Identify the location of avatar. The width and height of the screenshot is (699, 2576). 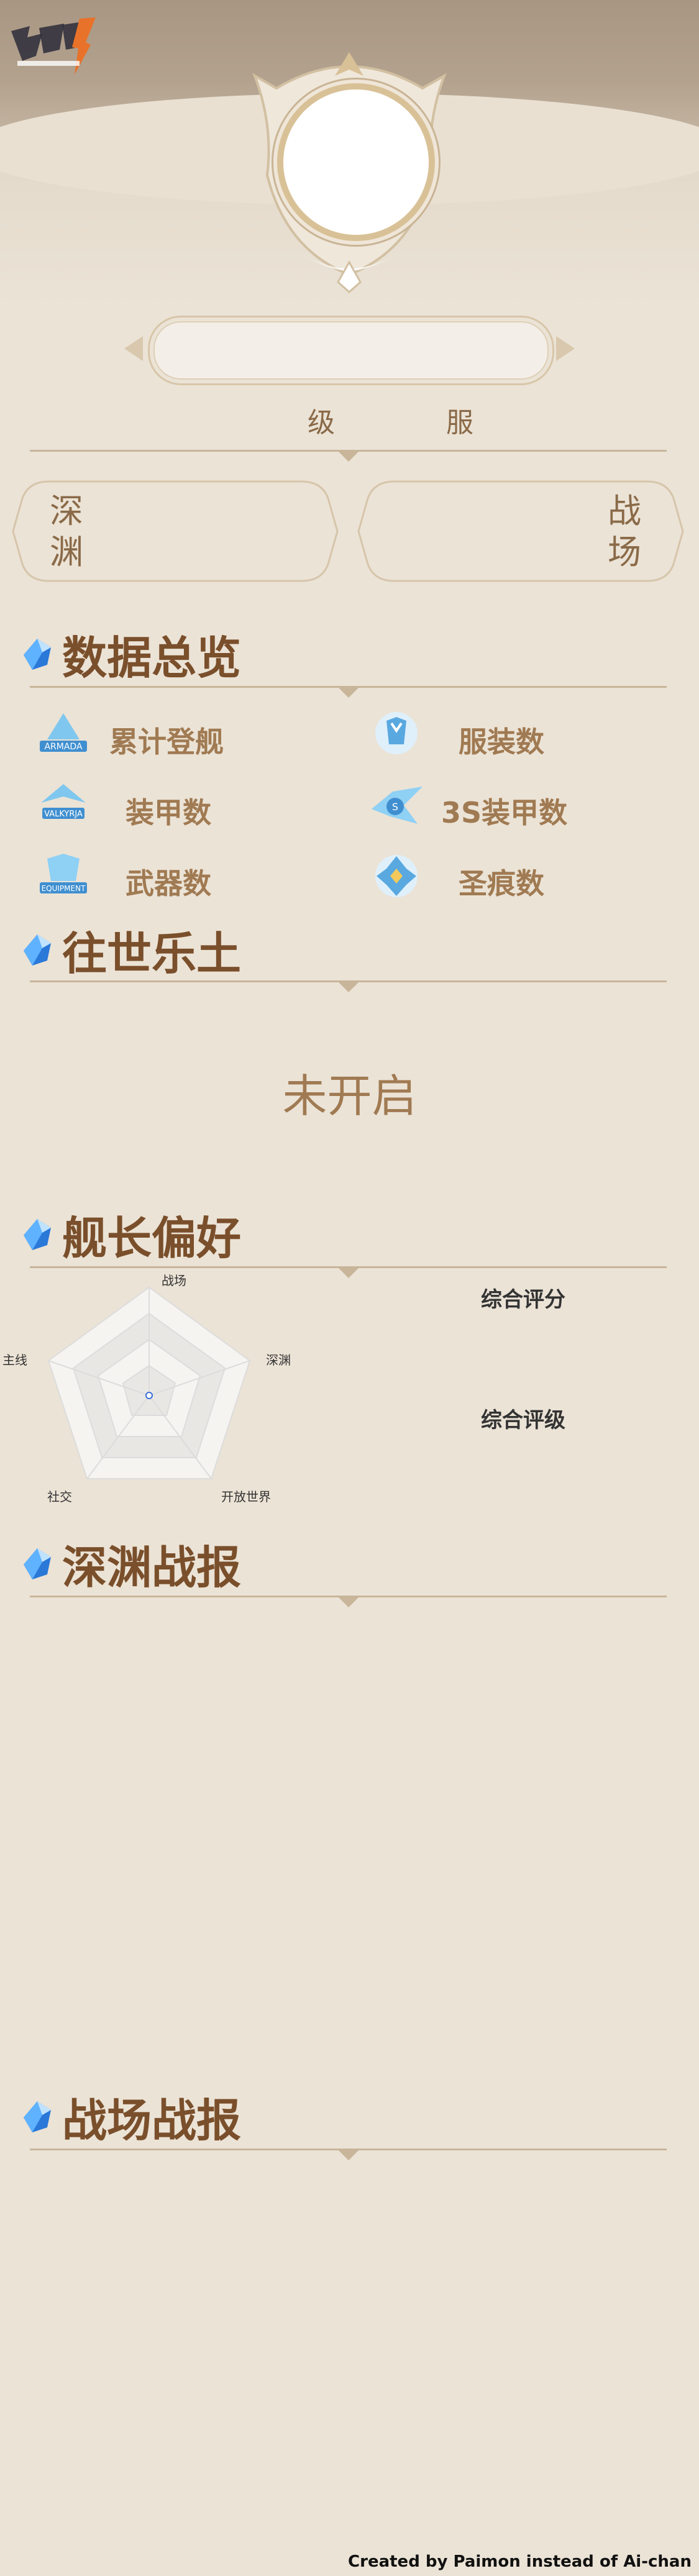
(356, 162).